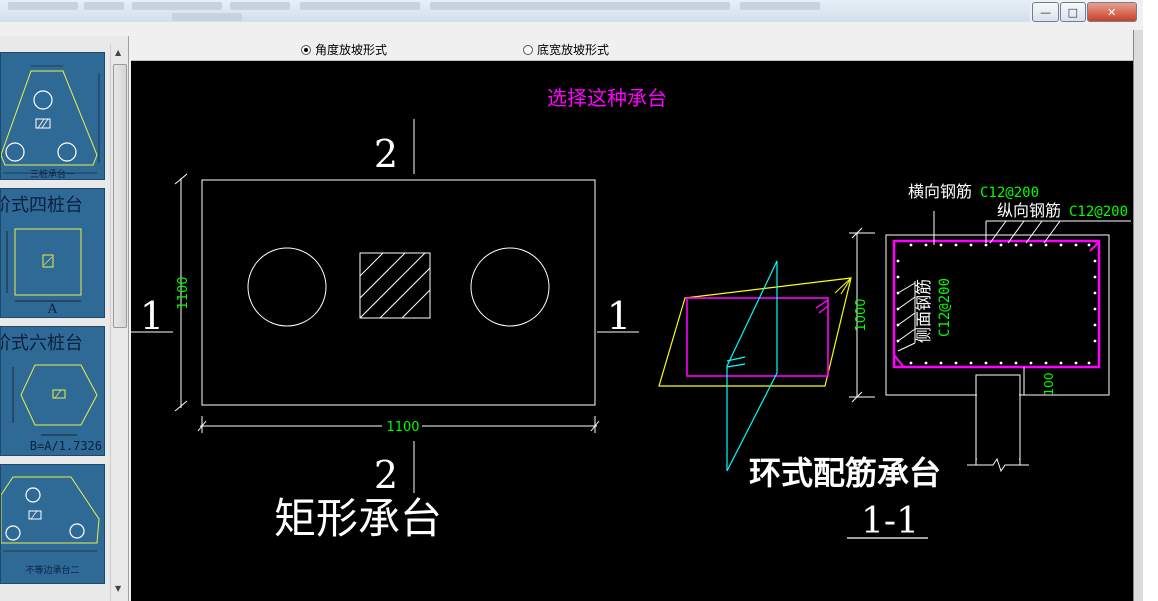  Describe the element at coordinates (619, 316) in the screenshot. I see `section-mark-right: 1` at that location.